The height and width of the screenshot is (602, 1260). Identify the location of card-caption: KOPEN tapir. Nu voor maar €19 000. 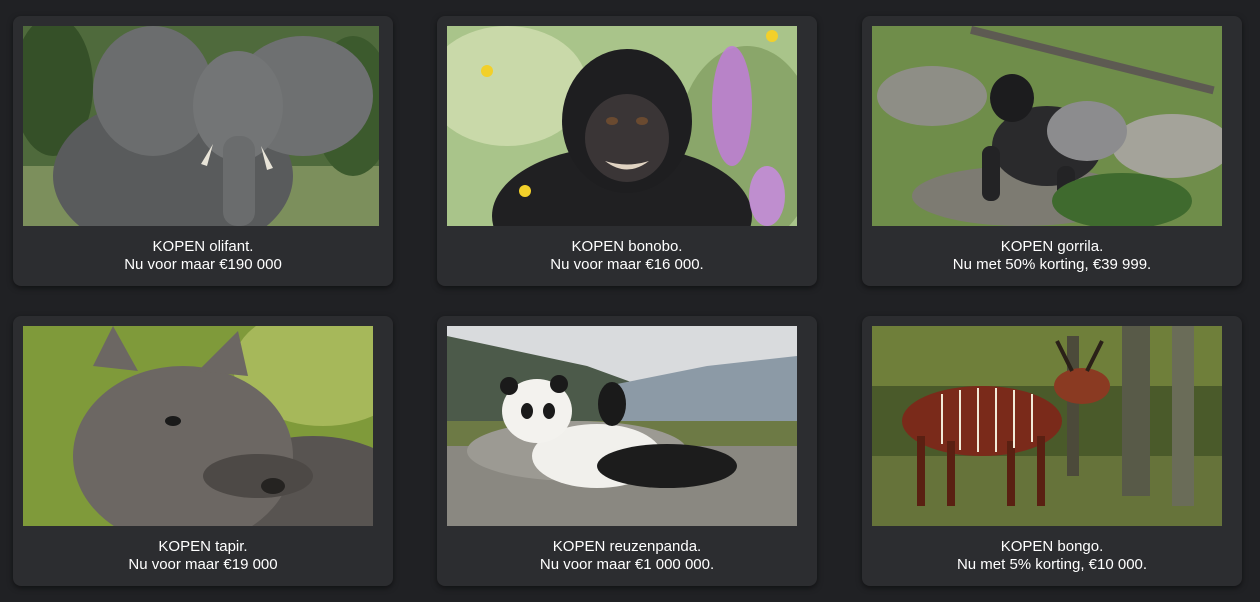
(203, 556).